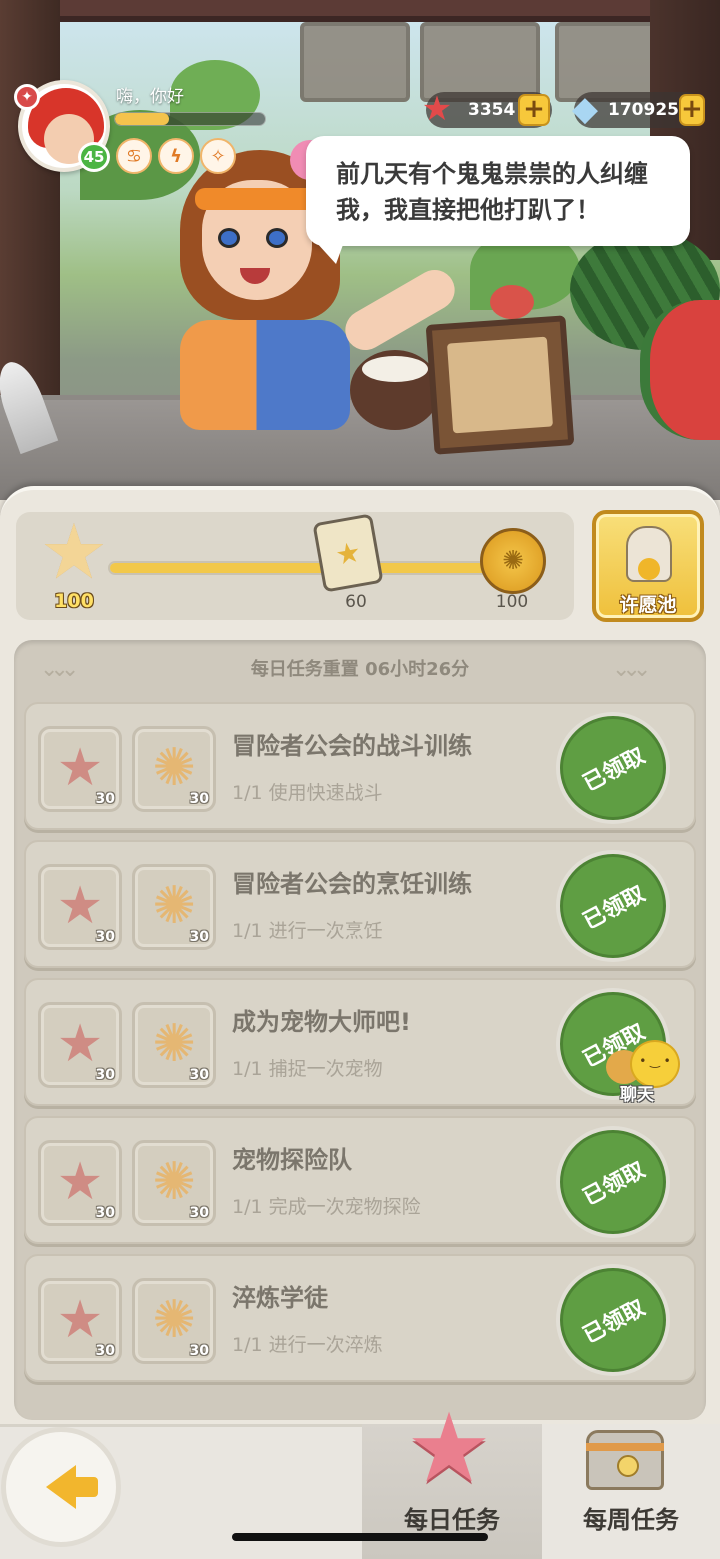 The width and height of the screenshot is (720, 1559). What do you see at coordinates (500, 385) in the screenshot?
I see `map-board-icon` at bounding box center [500, 385].